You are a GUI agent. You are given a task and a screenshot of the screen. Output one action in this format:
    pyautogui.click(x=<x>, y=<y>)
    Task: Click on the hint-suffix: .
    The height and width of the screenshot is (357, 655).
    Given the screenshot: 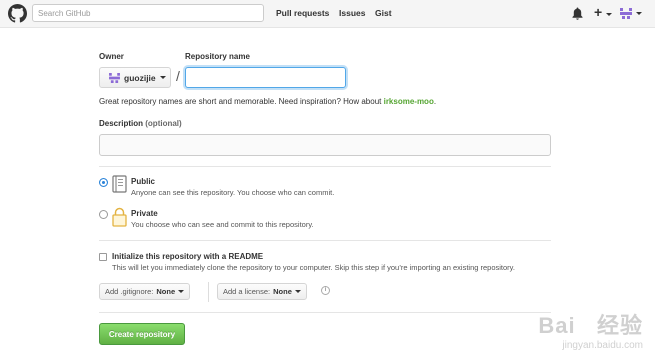 What is the action you would take?
    pyautogui.click(x=435, y=101)
    